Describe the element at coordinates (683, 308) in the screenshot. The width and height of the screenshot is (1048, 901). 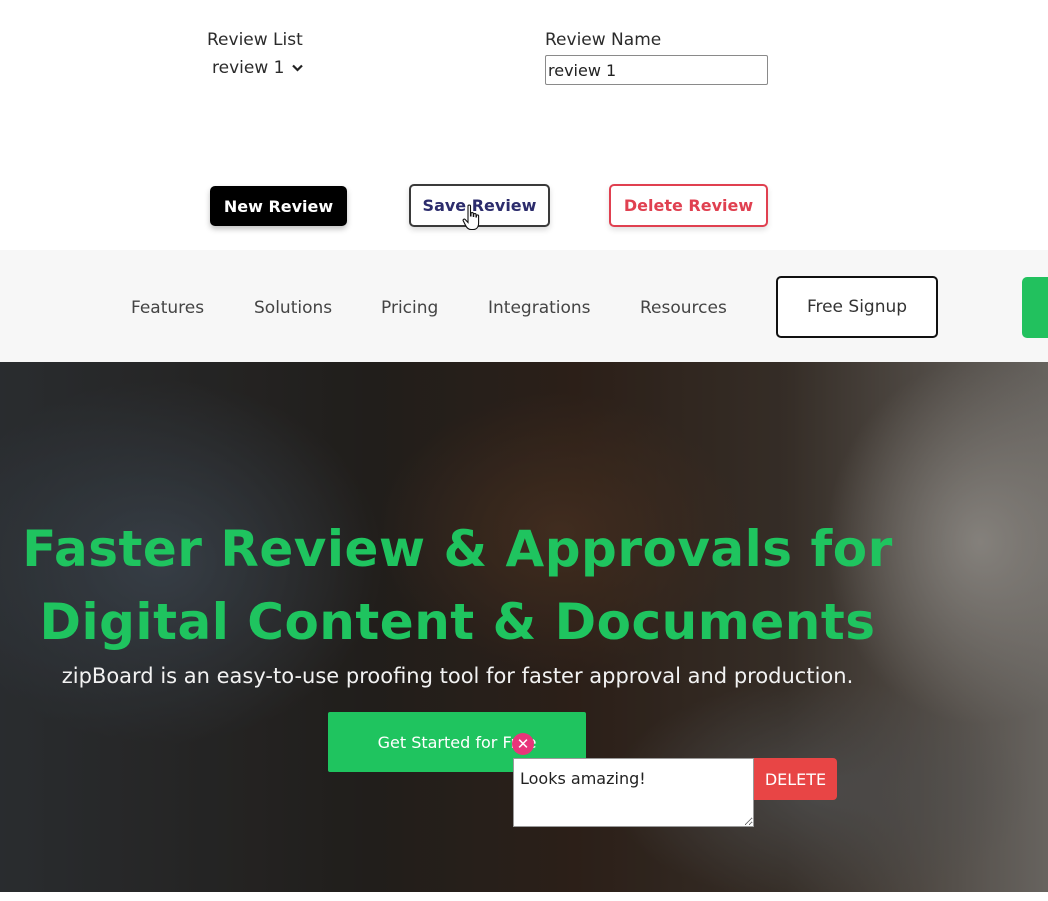
I see `nav-resources-link: Resources` at that location.